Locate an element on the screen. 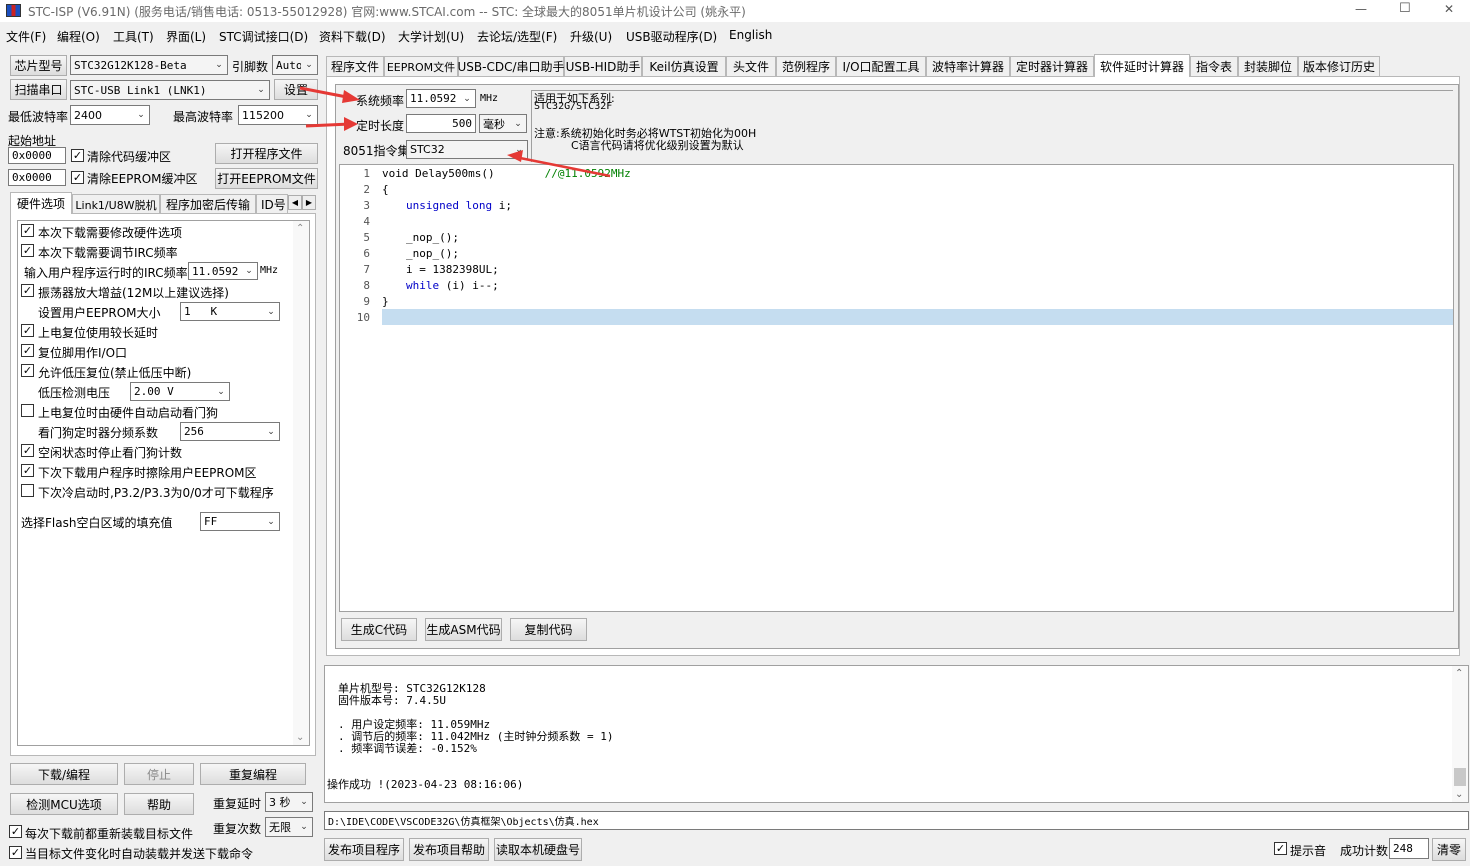 The height and width of the screenshot is (866, 1470). tab-io-config: I/O口配置工具 is located at coordinates (881, 66).